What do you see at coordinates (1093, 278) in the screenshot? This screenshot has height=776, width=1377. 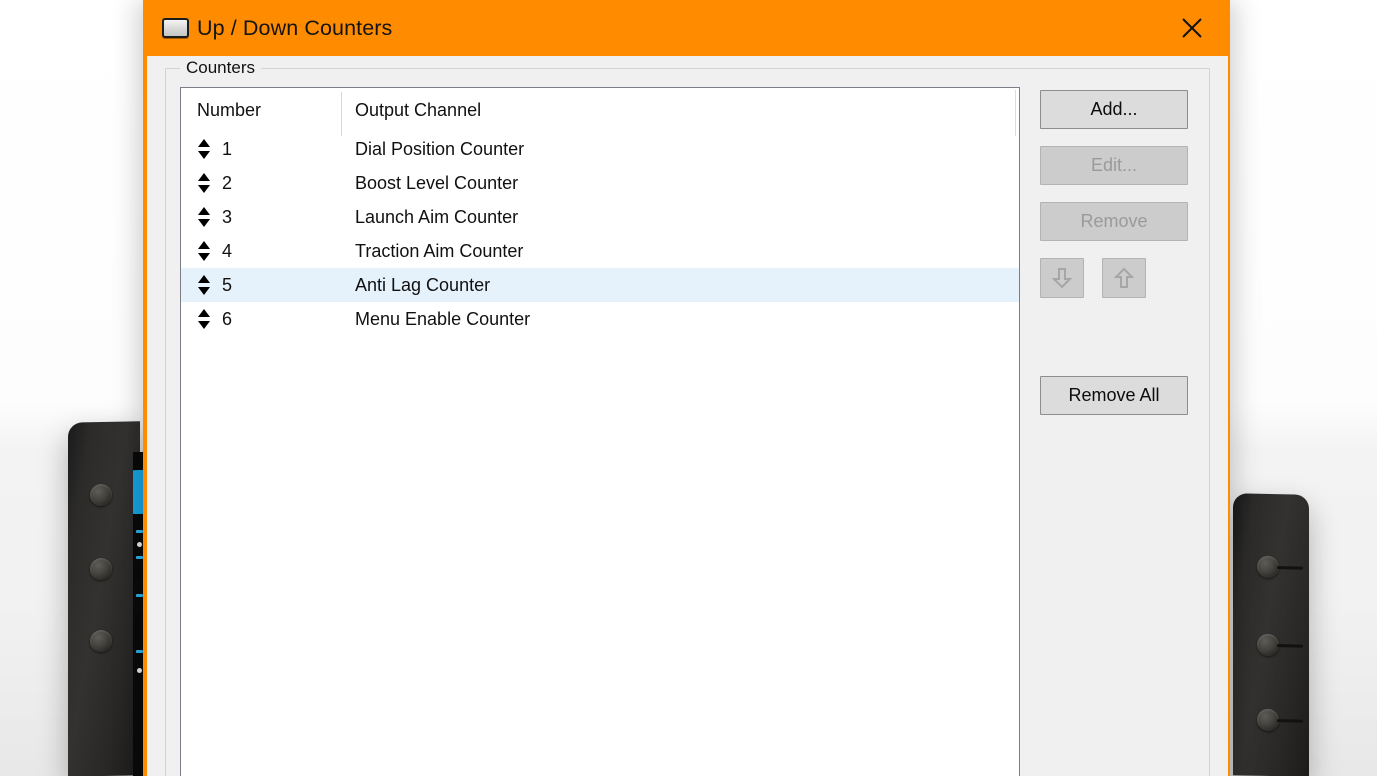 I see `move-buttons-row` at bounding box center [1093, 278].